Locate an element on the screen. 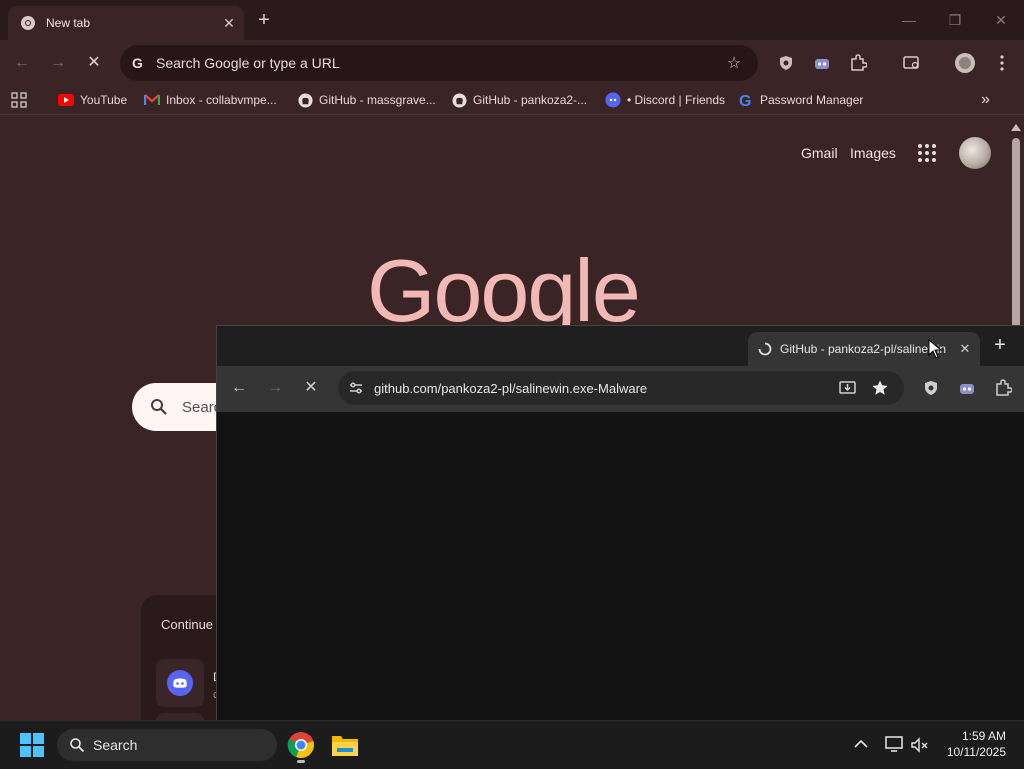 The width and height of the screenshot is (1024, 769). taskbar-search-box: Search is located at coordinates (167, 745).